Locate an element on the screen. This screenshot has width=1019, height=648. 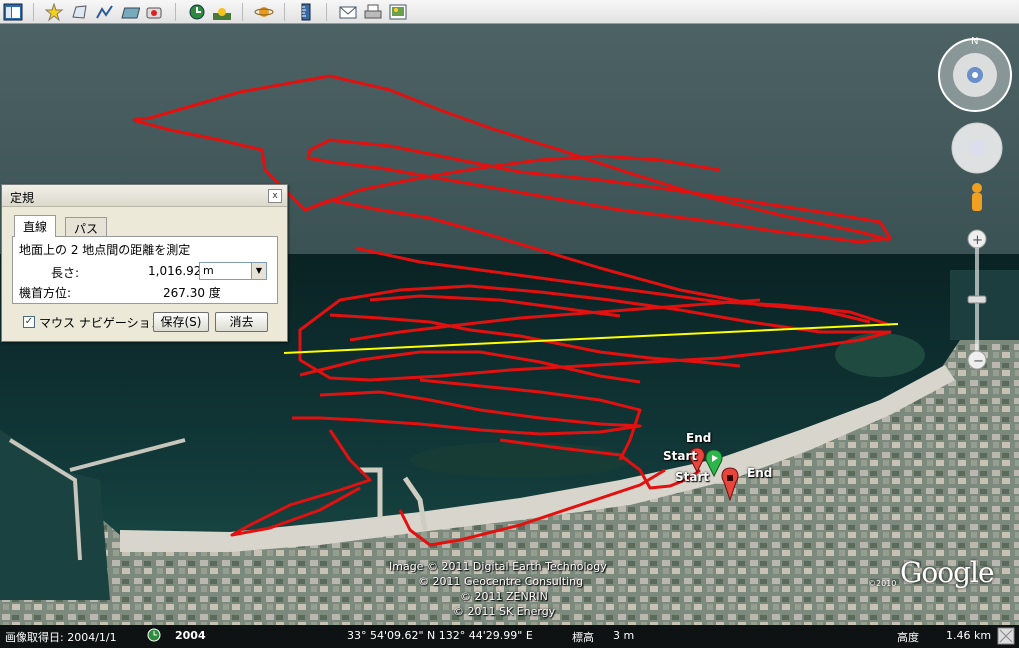
street-view-pegman-icon is located at coordinates (977, 197).